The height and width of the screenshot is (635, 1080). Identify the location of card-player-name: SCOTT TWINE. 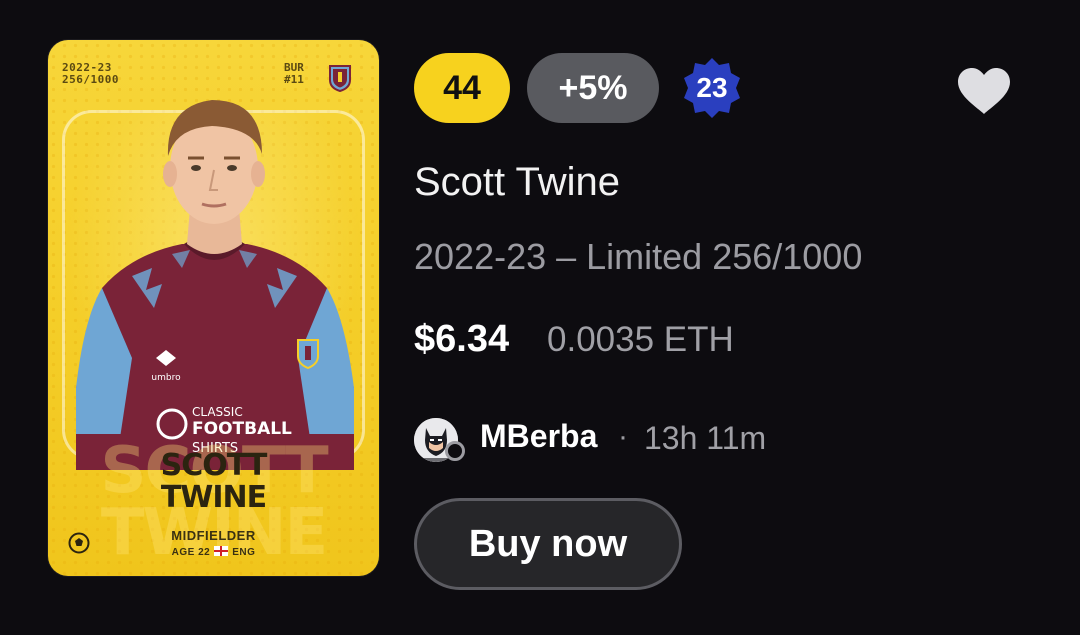
(213, 482).